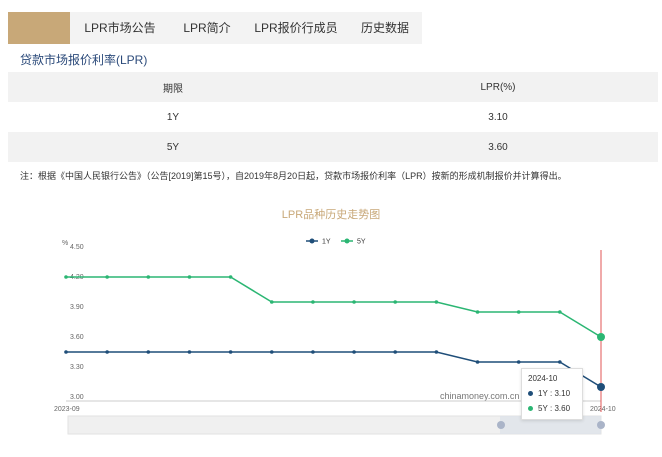  Describe the element at coordinates (562, 408) in the screenshot. I see `tooltip-series-value: 3.60` at that location.